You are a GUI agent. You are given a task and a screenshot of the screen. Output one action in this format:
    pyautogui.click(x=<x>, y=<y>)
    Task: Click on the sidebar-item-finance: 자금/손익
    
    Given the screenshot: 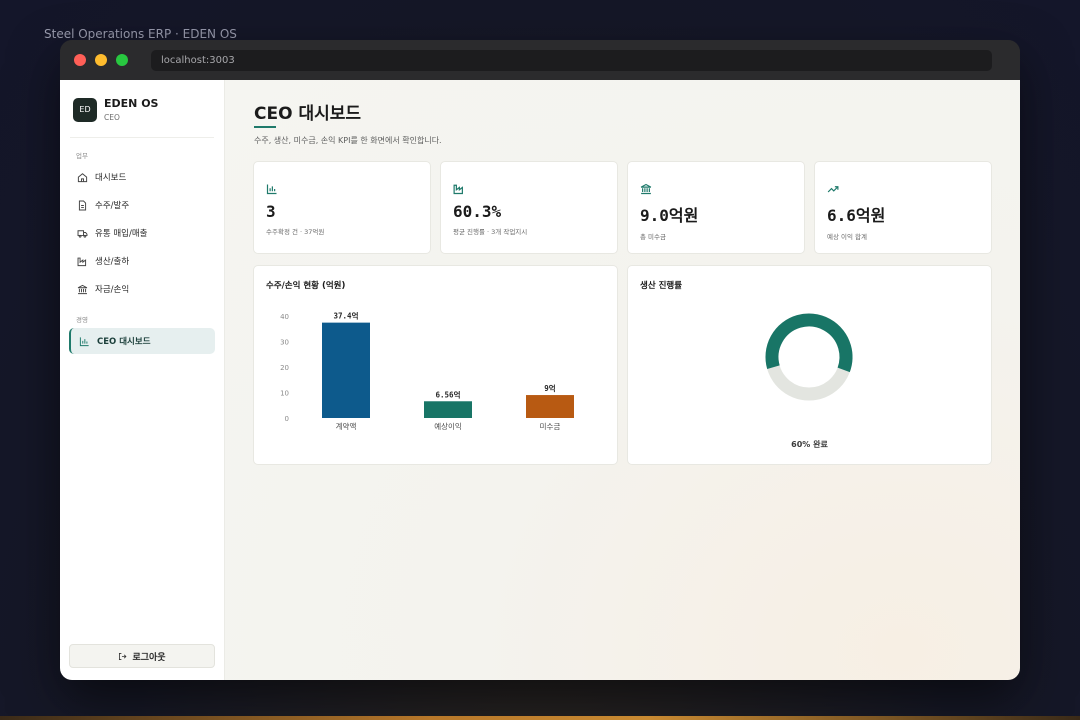 What is the action you would take?
    pyautogui.click(x=142, y=289)
    